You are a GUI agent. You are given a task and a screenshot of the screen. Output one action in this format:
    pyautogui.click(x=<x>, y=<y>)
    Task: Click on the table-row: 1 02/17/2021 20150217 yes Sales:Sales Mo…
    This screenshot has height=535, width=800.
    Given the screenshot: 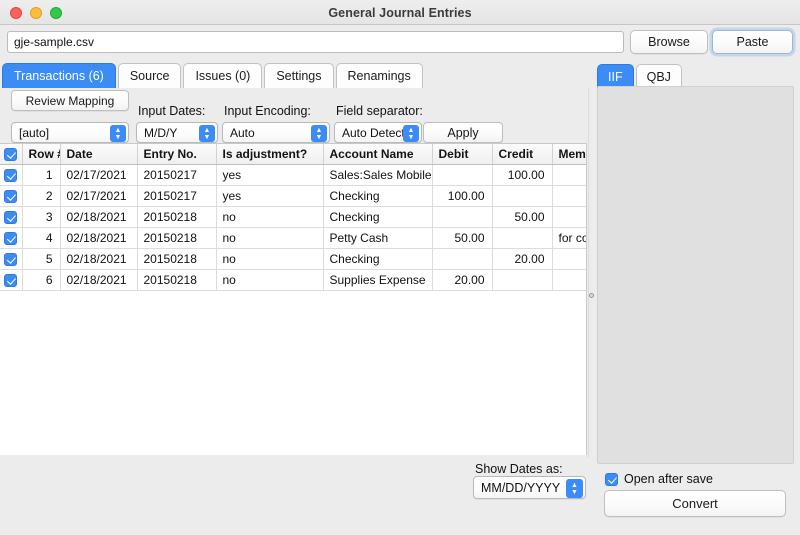 What is the action you would take?
    pyautogui.click(x=293, y=175)
    